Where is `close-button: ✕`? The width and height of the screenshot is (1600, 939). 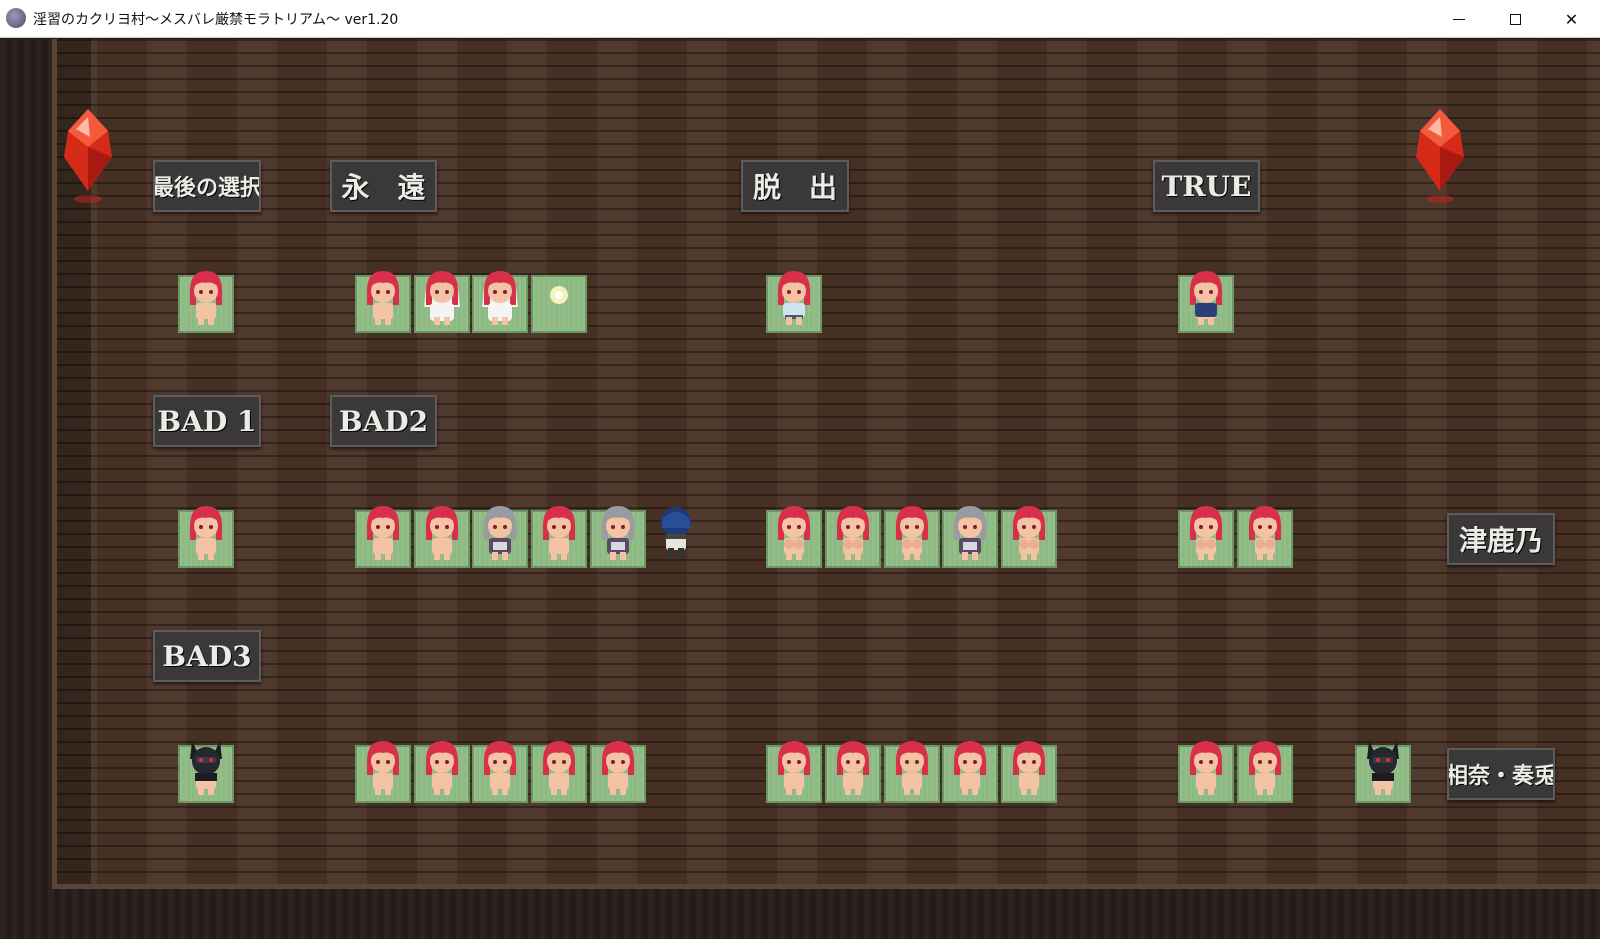
close-button: ✕ is located at coordinates (1571, 19).